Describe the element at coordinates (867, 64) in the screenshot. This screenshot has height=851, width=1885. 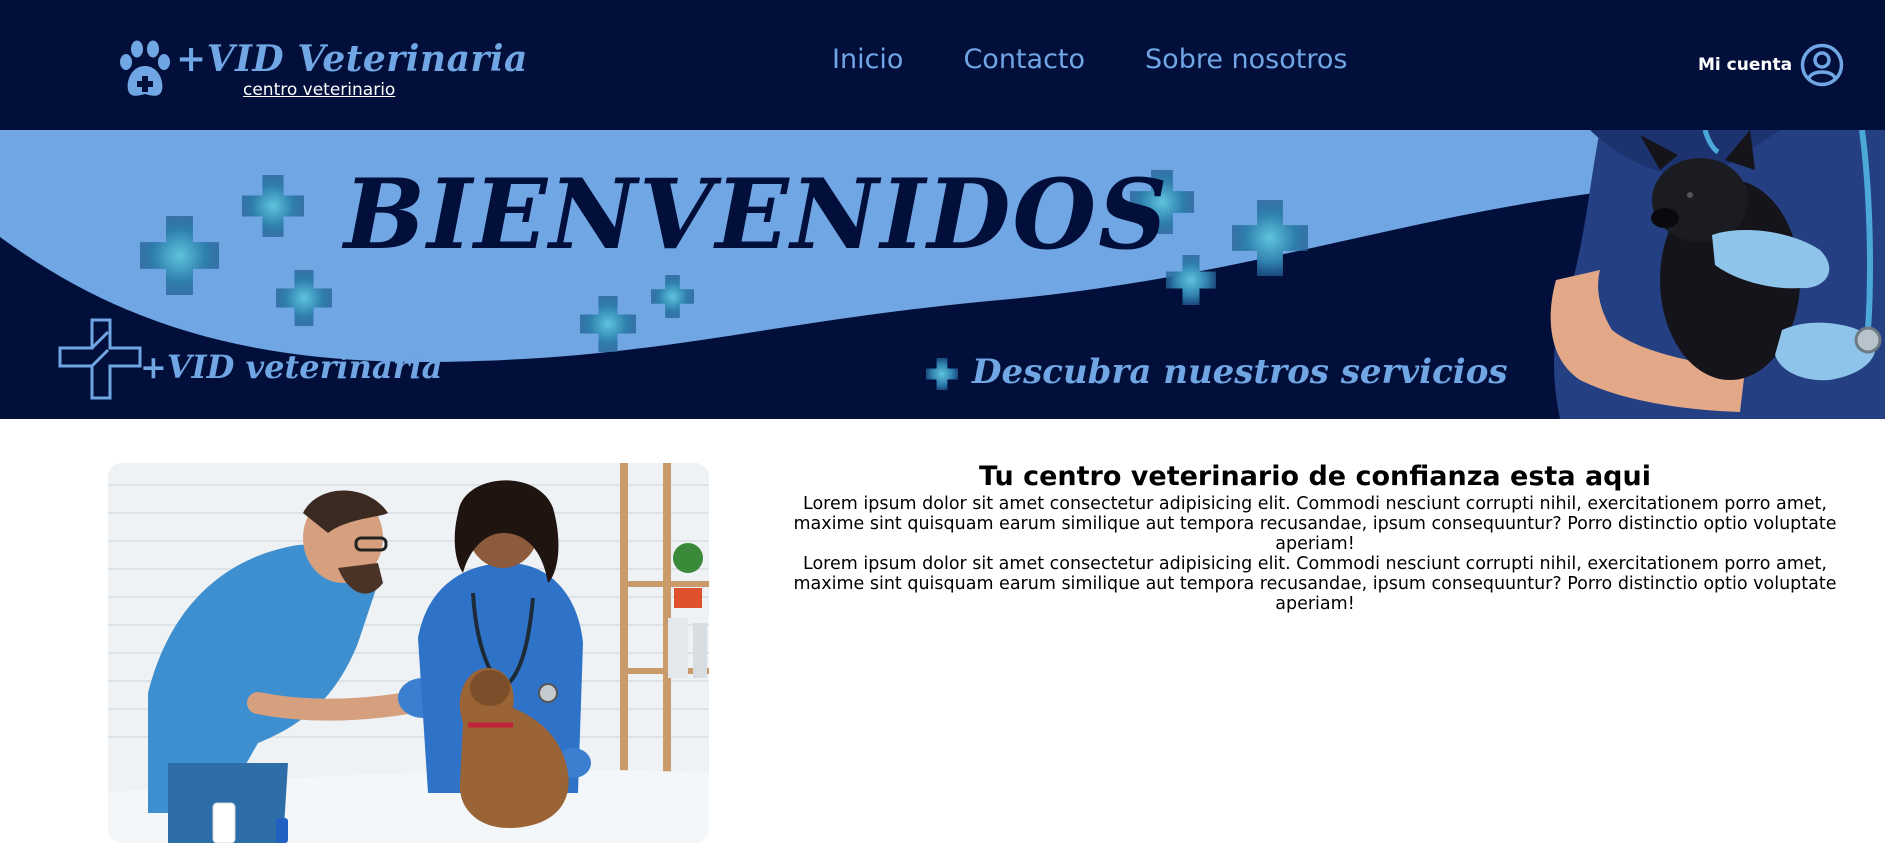
I see `nav-inicio: Inicio` at that location.